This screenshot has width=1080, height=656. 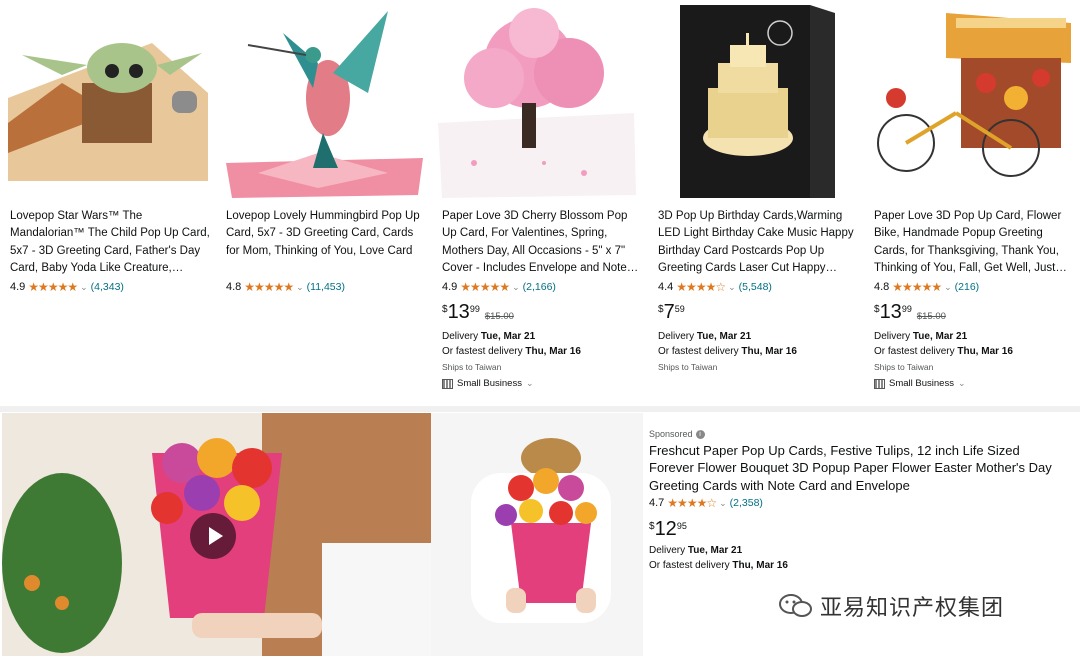 What do you see at coordinates (967, 287) in the screenshot?
I see `review-count: (216)` at bounding box center [967, 287].